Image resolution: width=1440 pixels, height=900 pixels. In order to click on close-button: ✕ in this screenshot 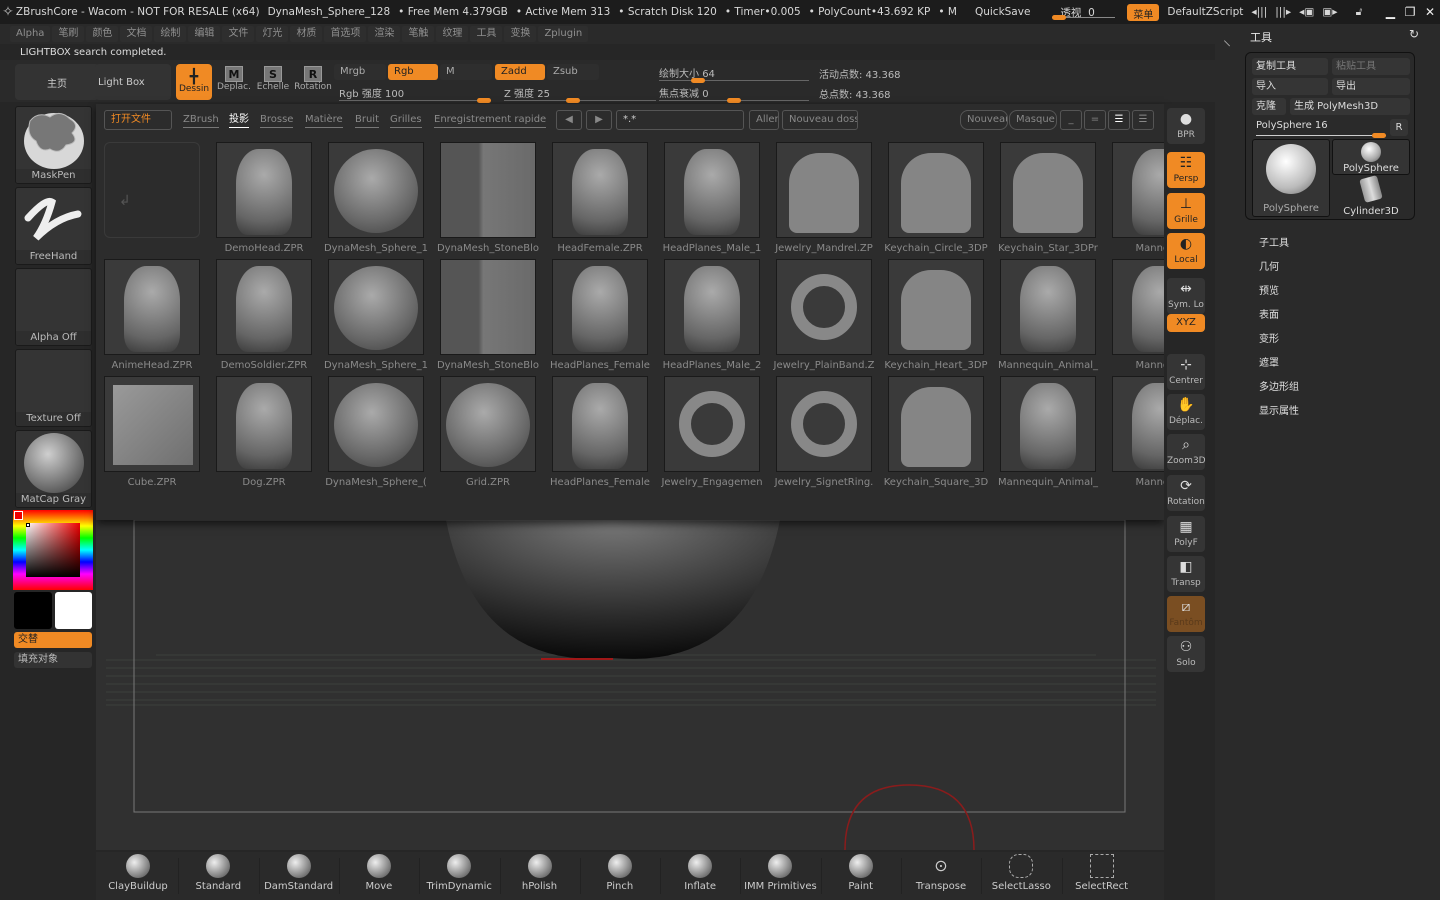, I will do `click(1430, 12)`.